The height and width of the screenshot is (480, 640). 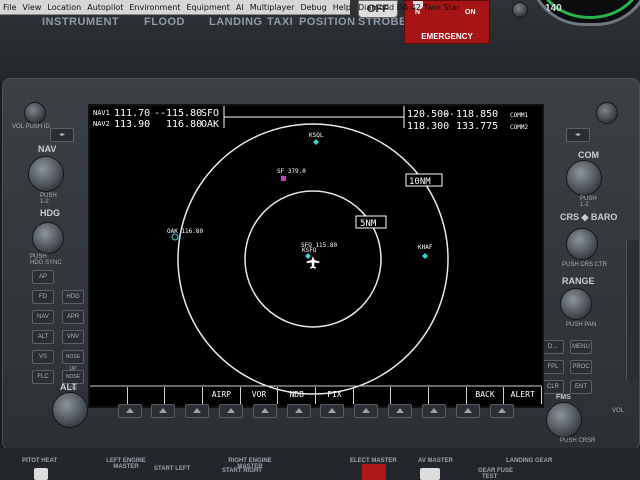 I want to click on menu-multiplayer: Multiplayer, so click(x=272, y=7).